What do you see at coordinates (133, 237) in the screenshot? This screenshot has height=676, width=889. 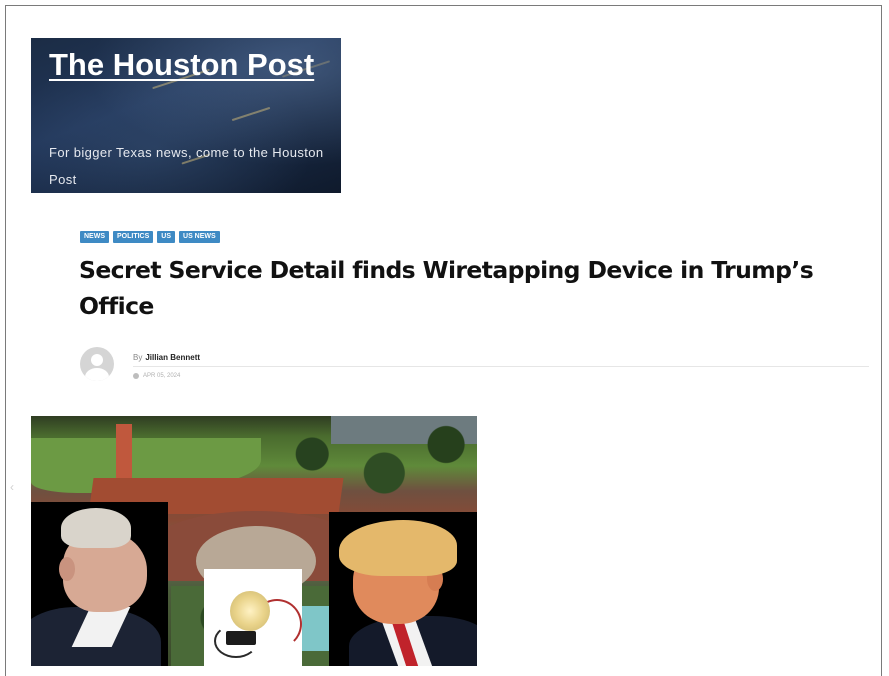 I see `tag-politics: POLITICS` at bounding box center [133, 237].